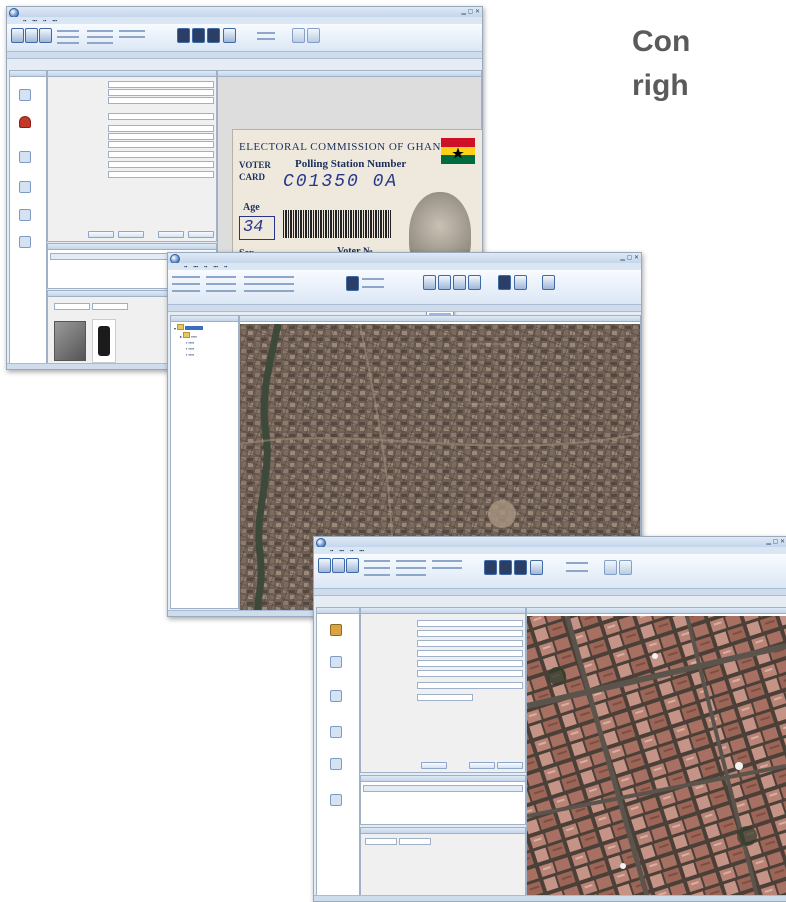 The height and width of the screenshot is (902, 786). Describe the element at coordinates (443, 831) in the screenshot. I see `capture-pane-header` at that location.